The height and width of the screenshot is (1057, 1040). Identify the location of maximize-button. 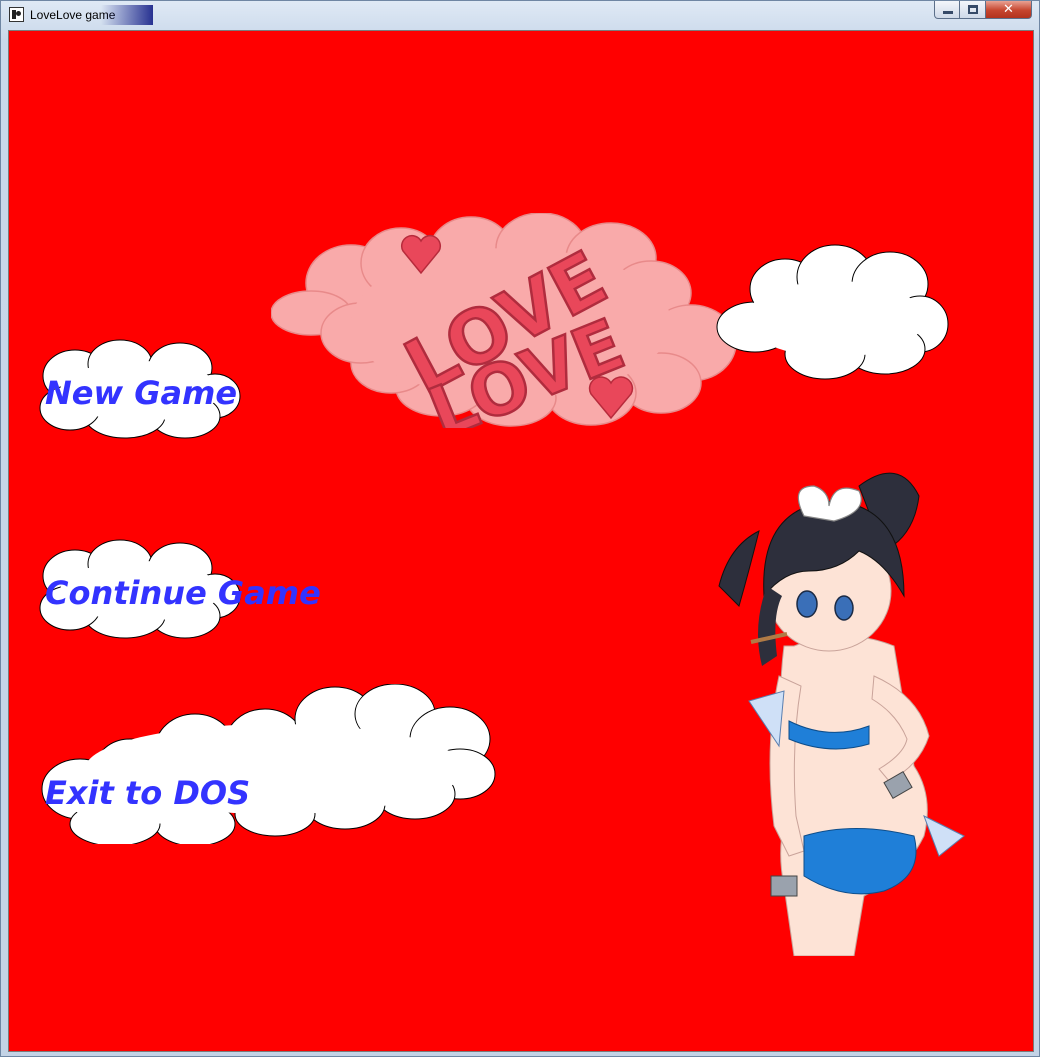
(973, 10).